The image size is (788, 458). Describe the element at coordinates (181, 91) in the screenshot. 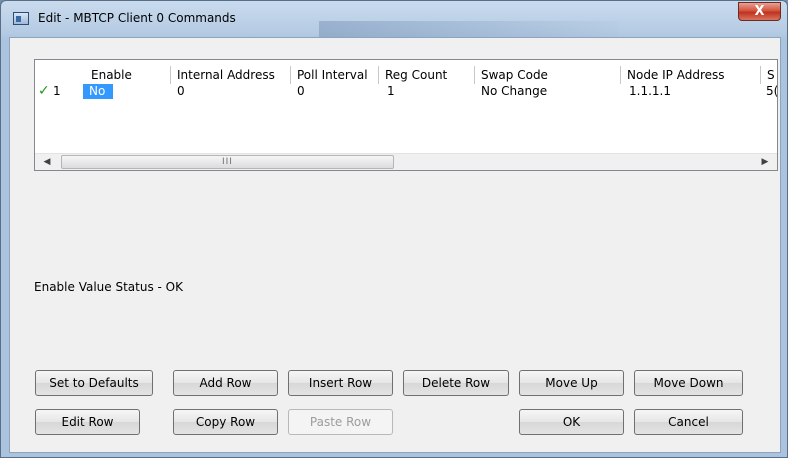

I see `cell-internal-address: 0` at that location.